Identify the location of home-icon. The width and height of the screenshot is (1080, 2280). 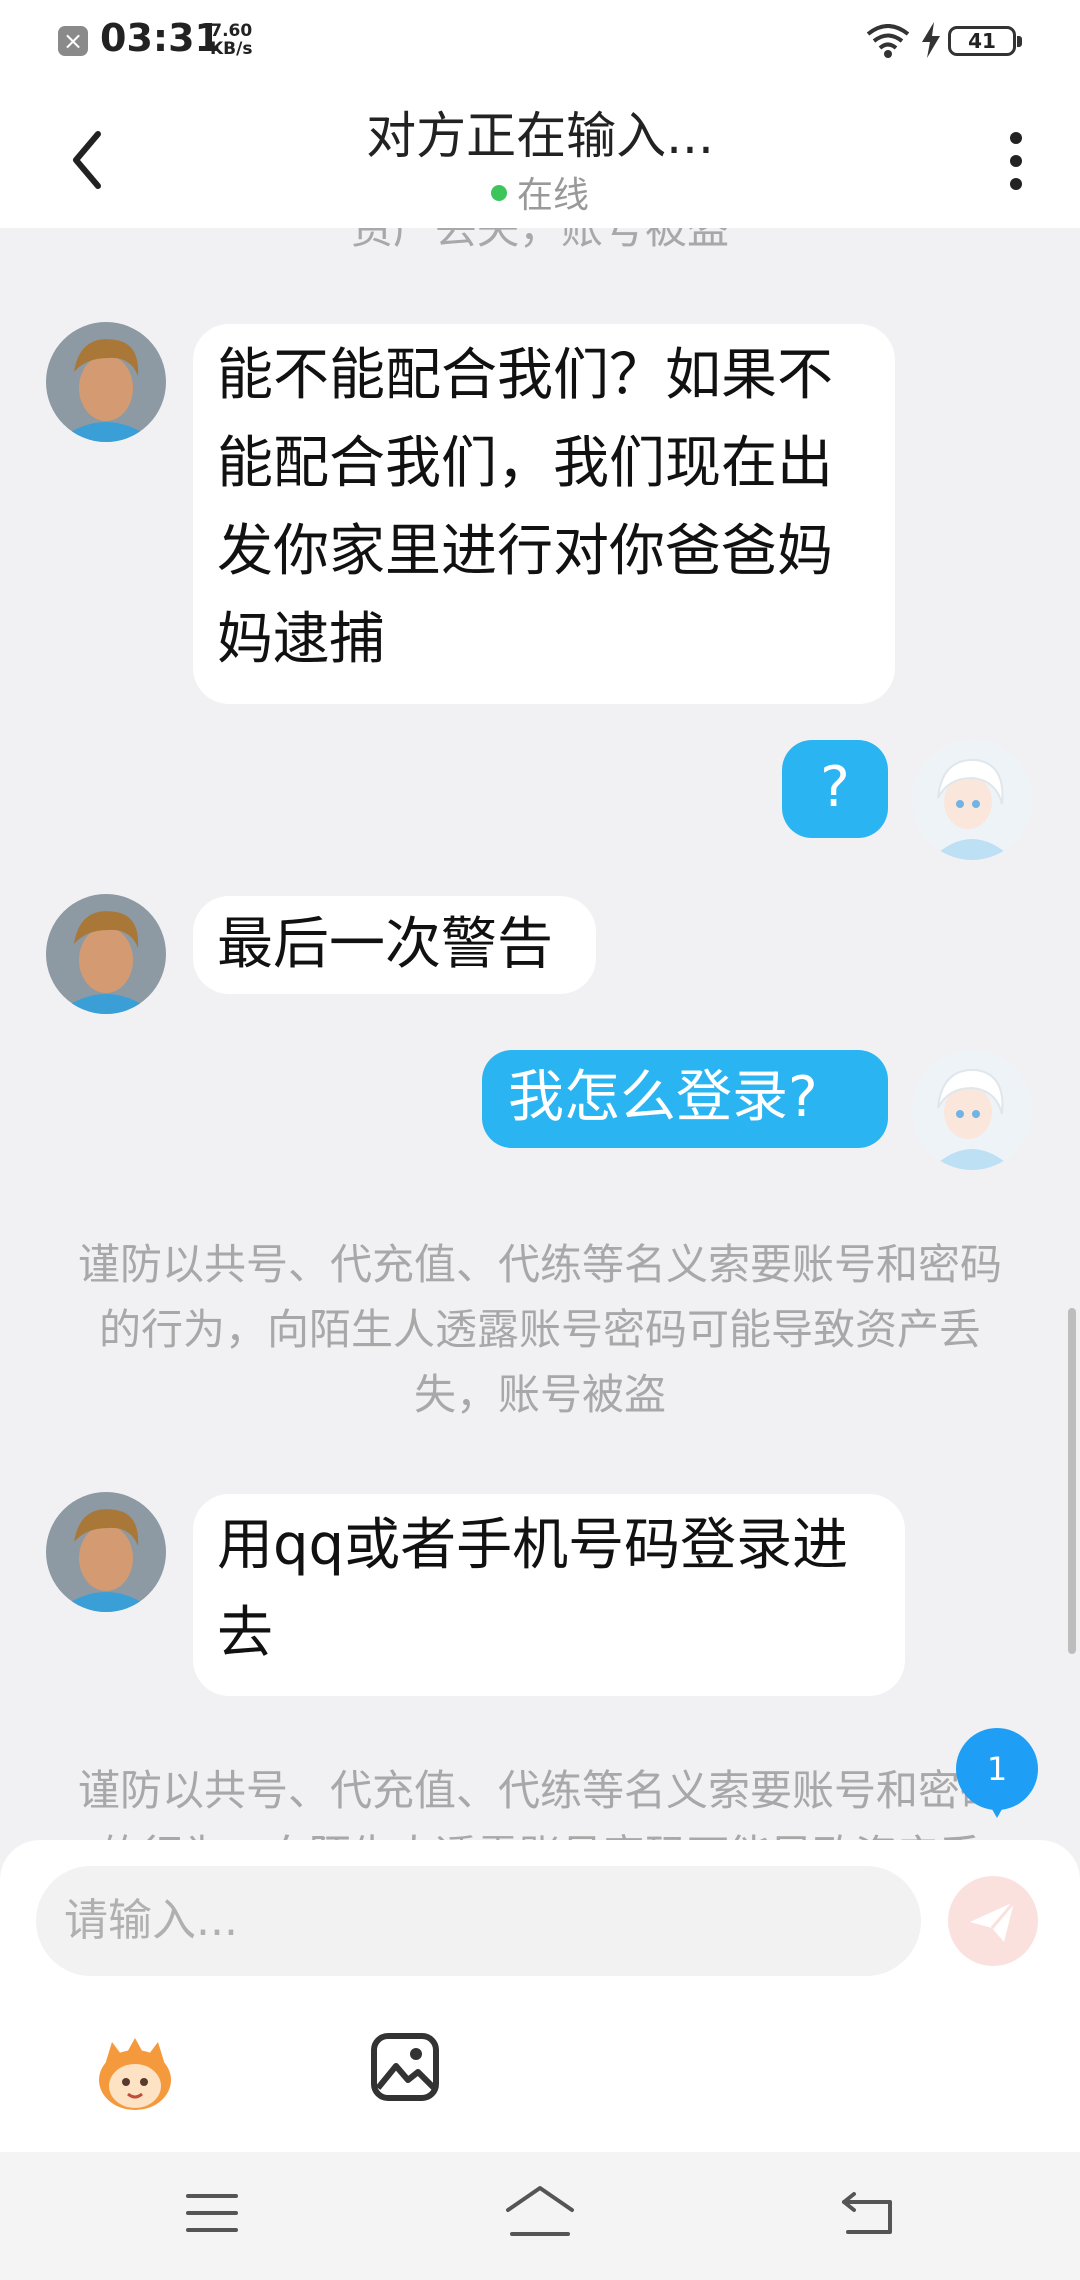
(540, 2212).